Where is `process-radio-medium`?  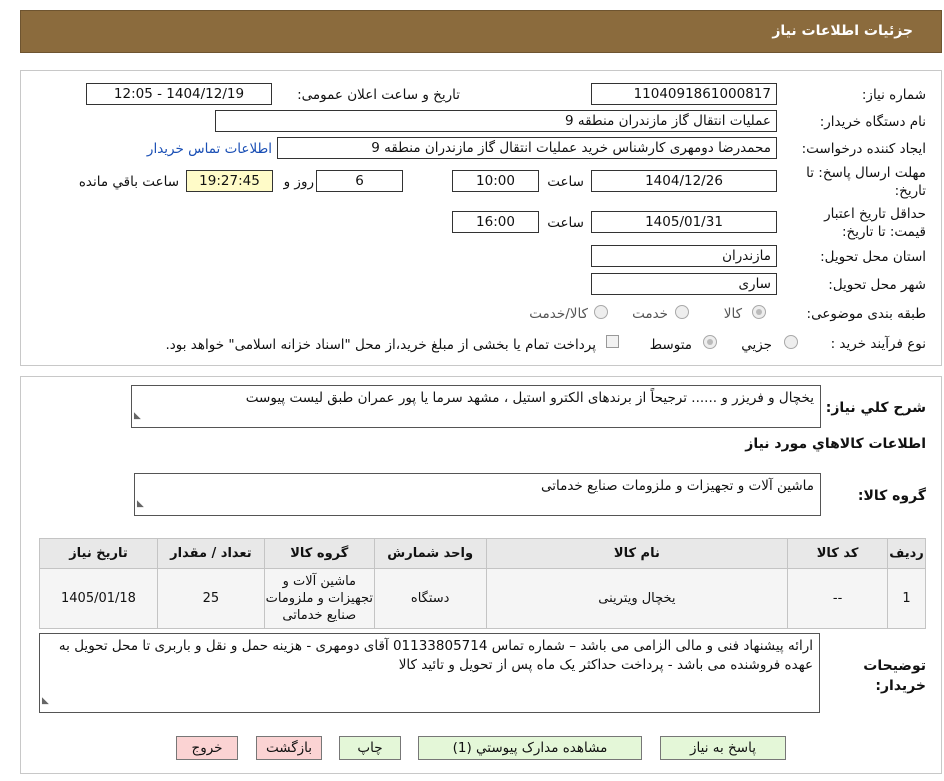
process-radio-medium is located at coordinates (710, 342).